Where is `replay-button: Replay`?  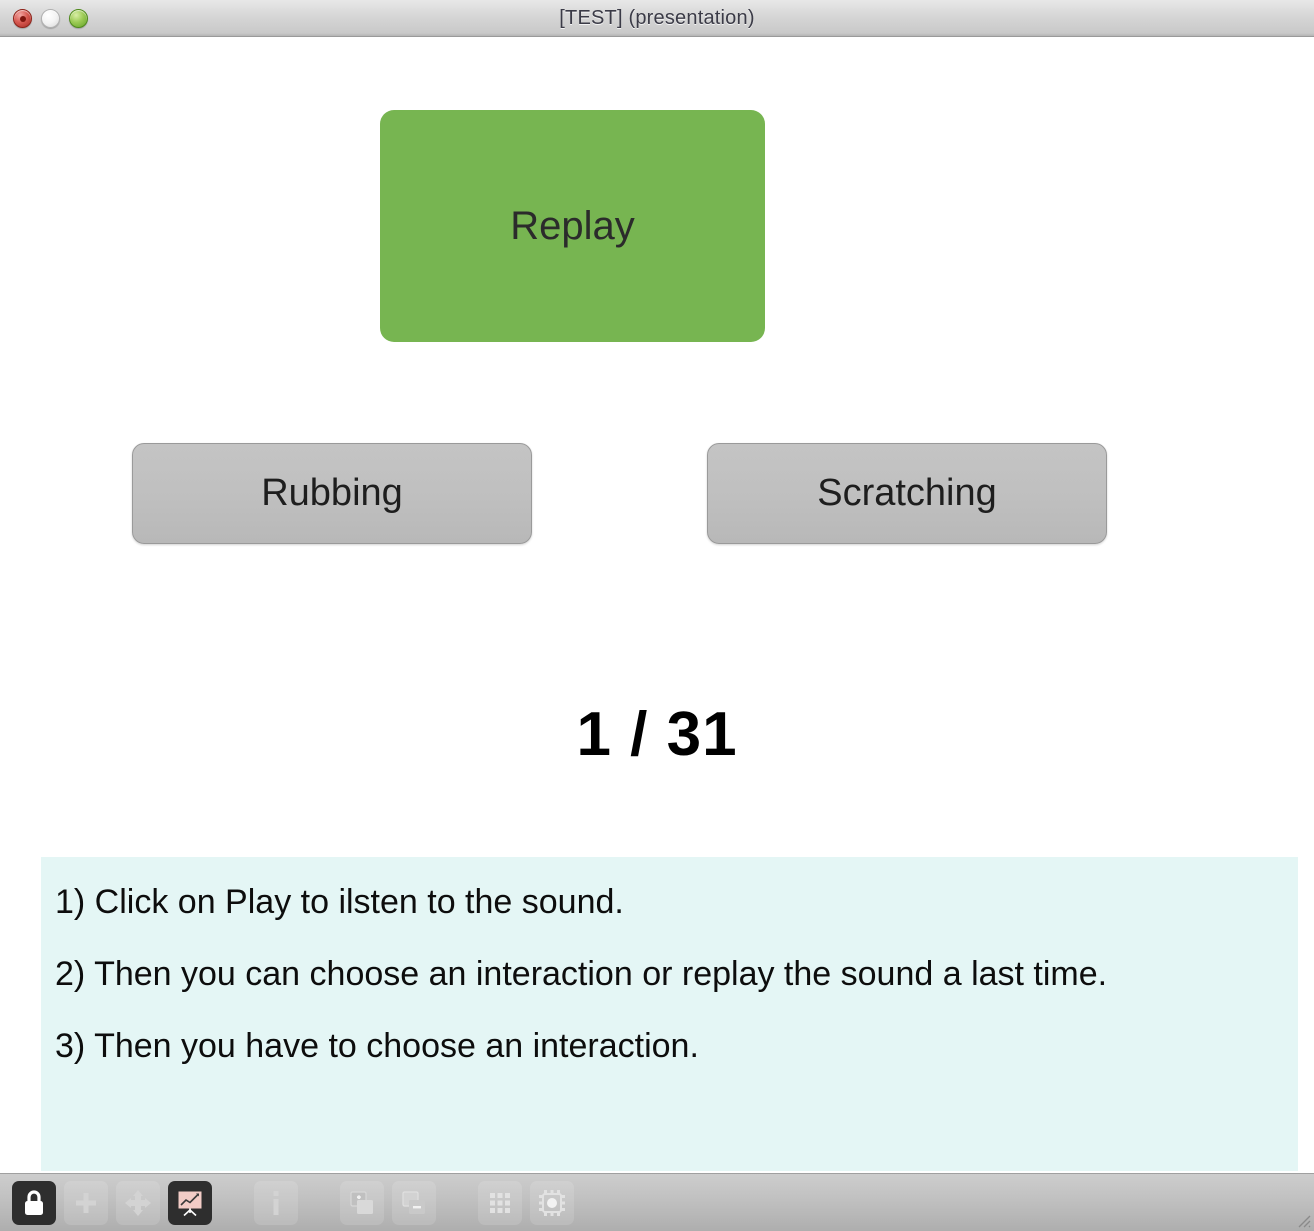
replay-button: Replay is located at coordinates (572, 226).